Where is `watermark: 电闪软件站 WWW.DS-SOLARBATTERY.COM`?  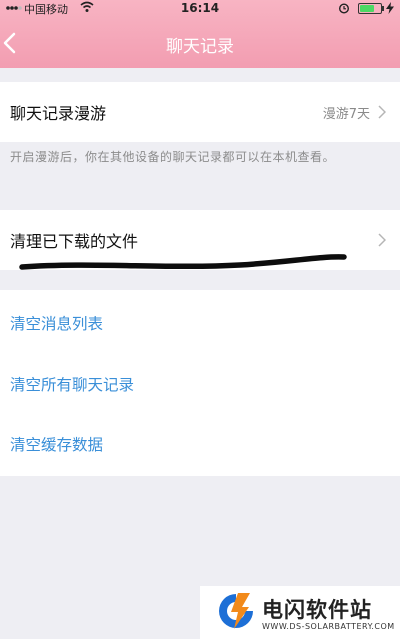
watermark: 电闪软件站 WWW.DS-SOLARBATTERY.COM is located at coordinates (300, 612).